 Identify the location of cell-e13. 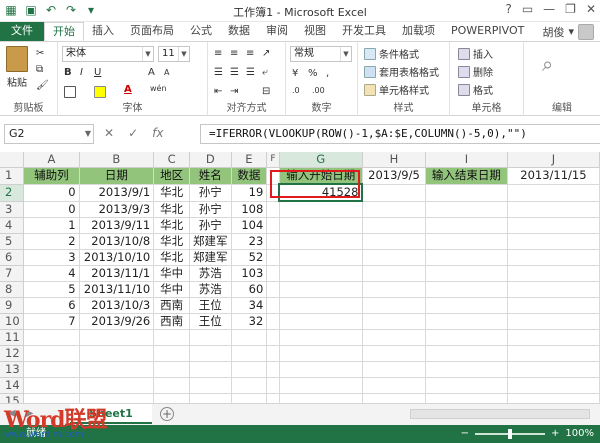
(249, 369).